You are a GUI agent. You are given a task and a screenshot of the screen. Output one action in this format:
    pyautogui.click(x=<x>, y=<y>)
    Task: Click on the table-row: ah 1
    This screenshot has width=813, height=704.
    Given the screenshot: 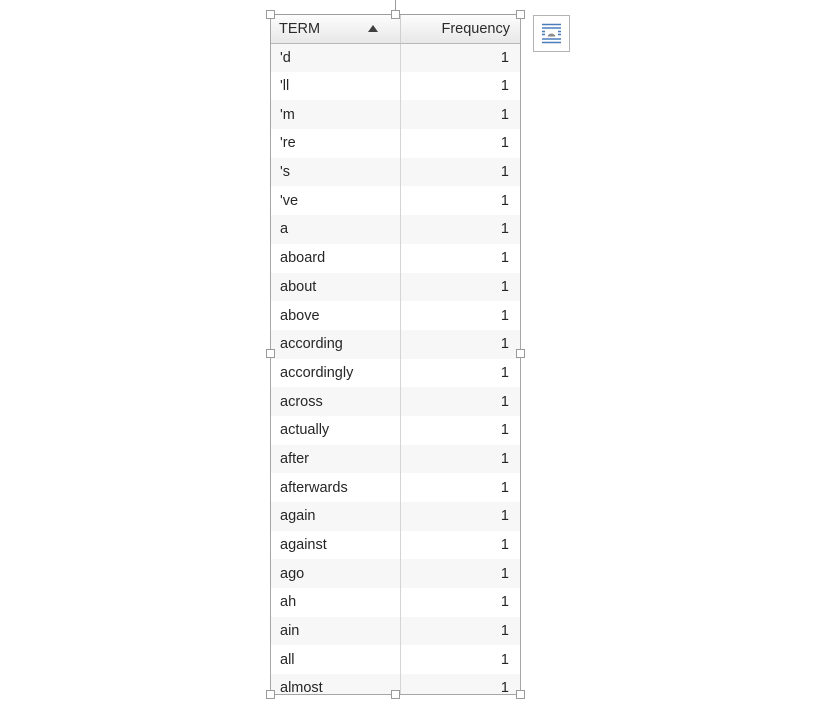 What is the action you would take?
    pyautogui.click(x=395, y=602)
    